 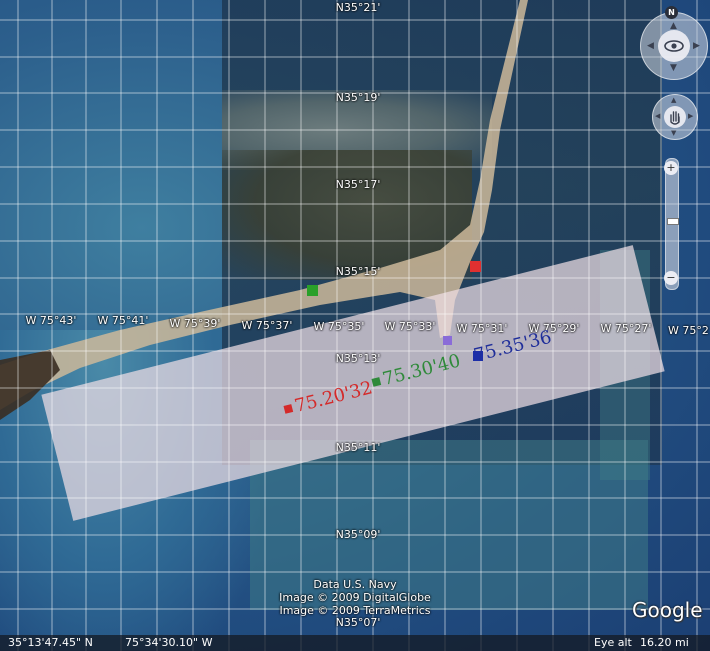 What do you see at coordinates (358, 97) in the screenshot?
I see `lat-label: N35°19'` at bounding box center [358, 97].